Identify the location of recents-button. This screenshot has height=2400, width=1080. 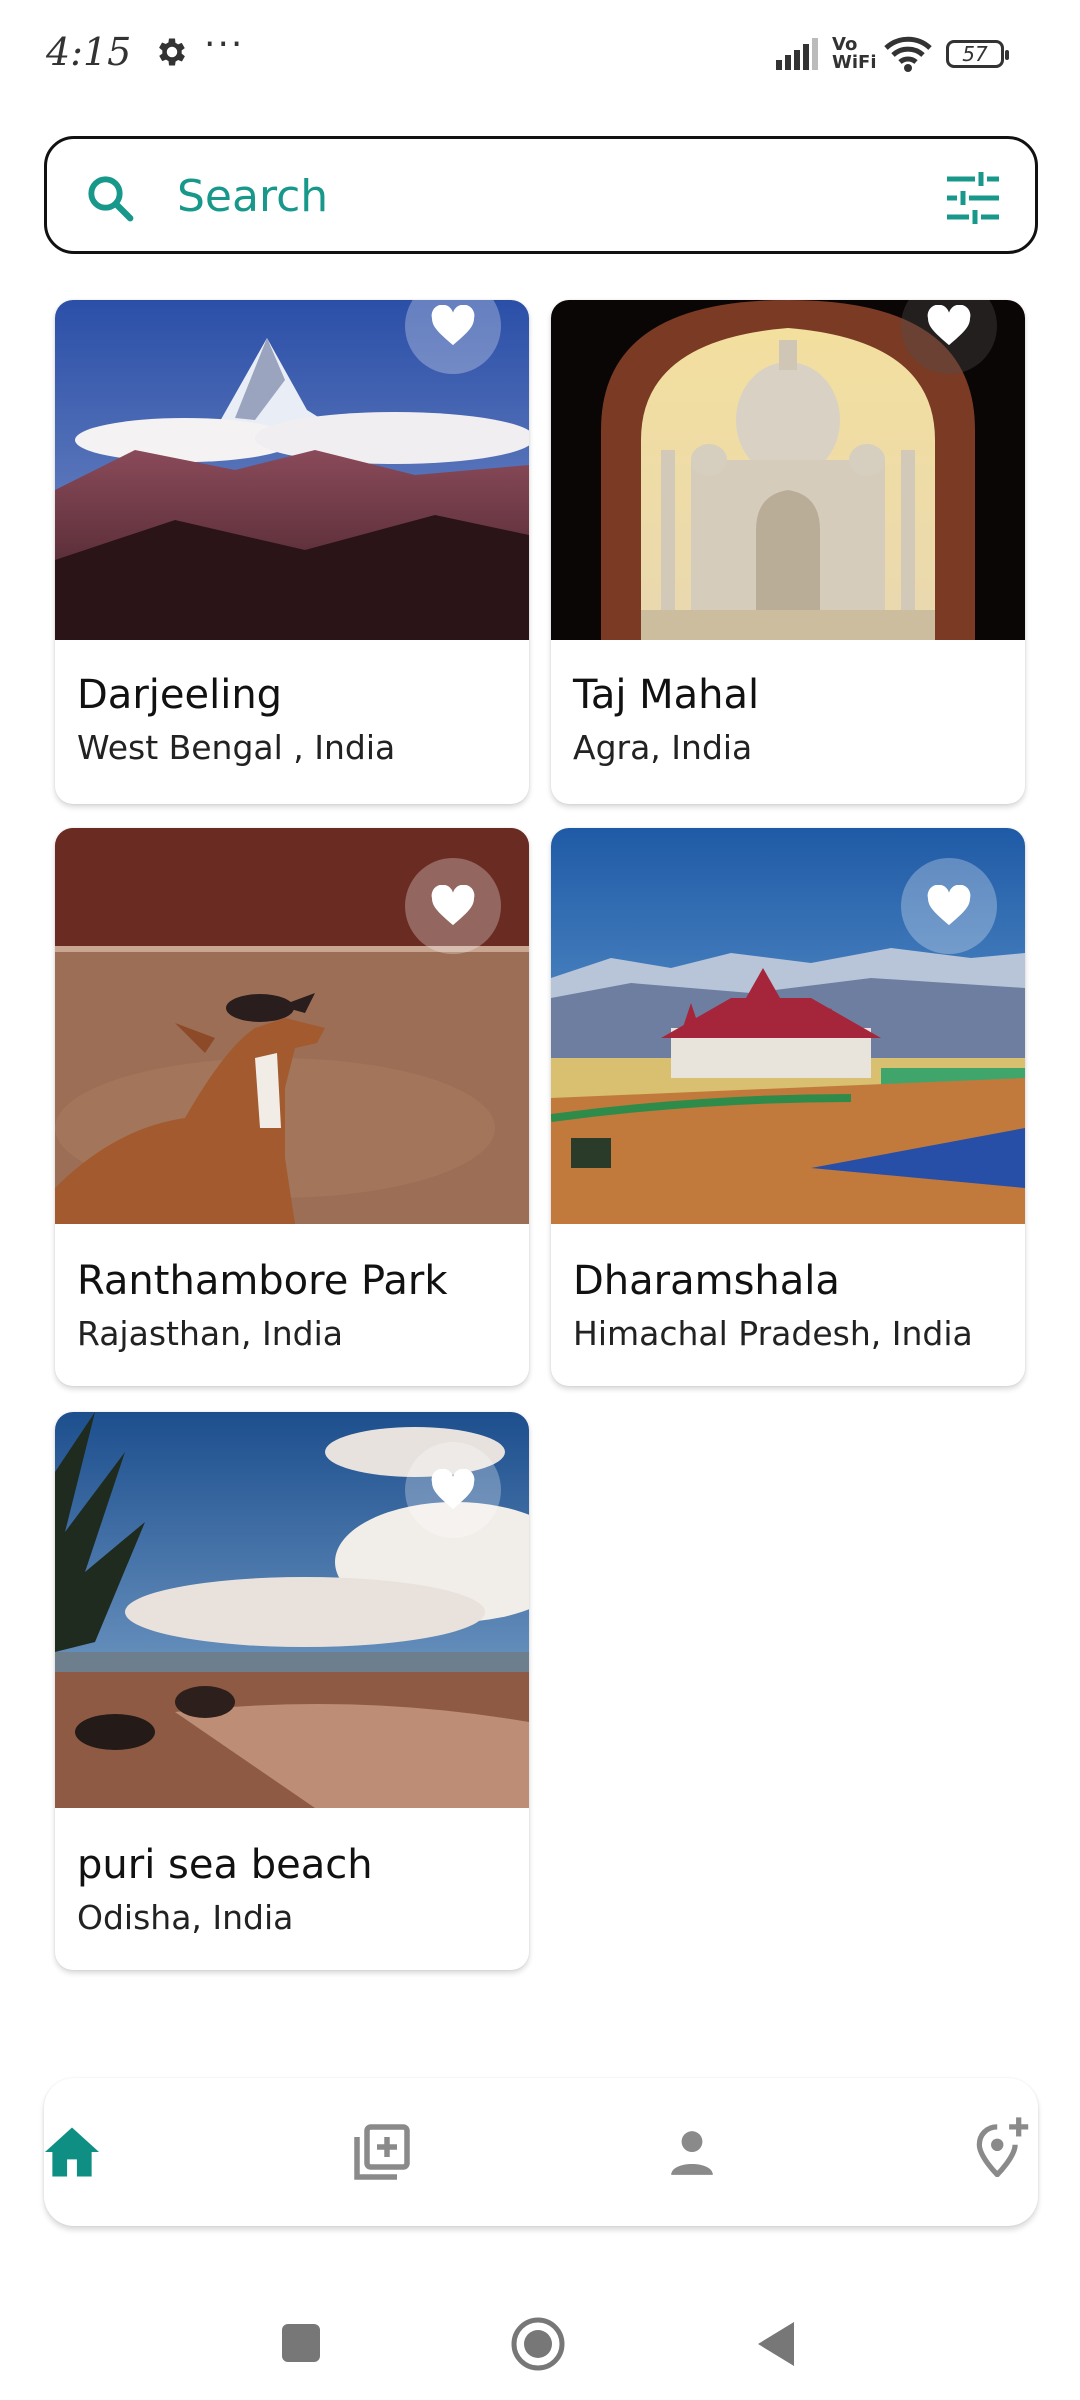
(301, 2345).